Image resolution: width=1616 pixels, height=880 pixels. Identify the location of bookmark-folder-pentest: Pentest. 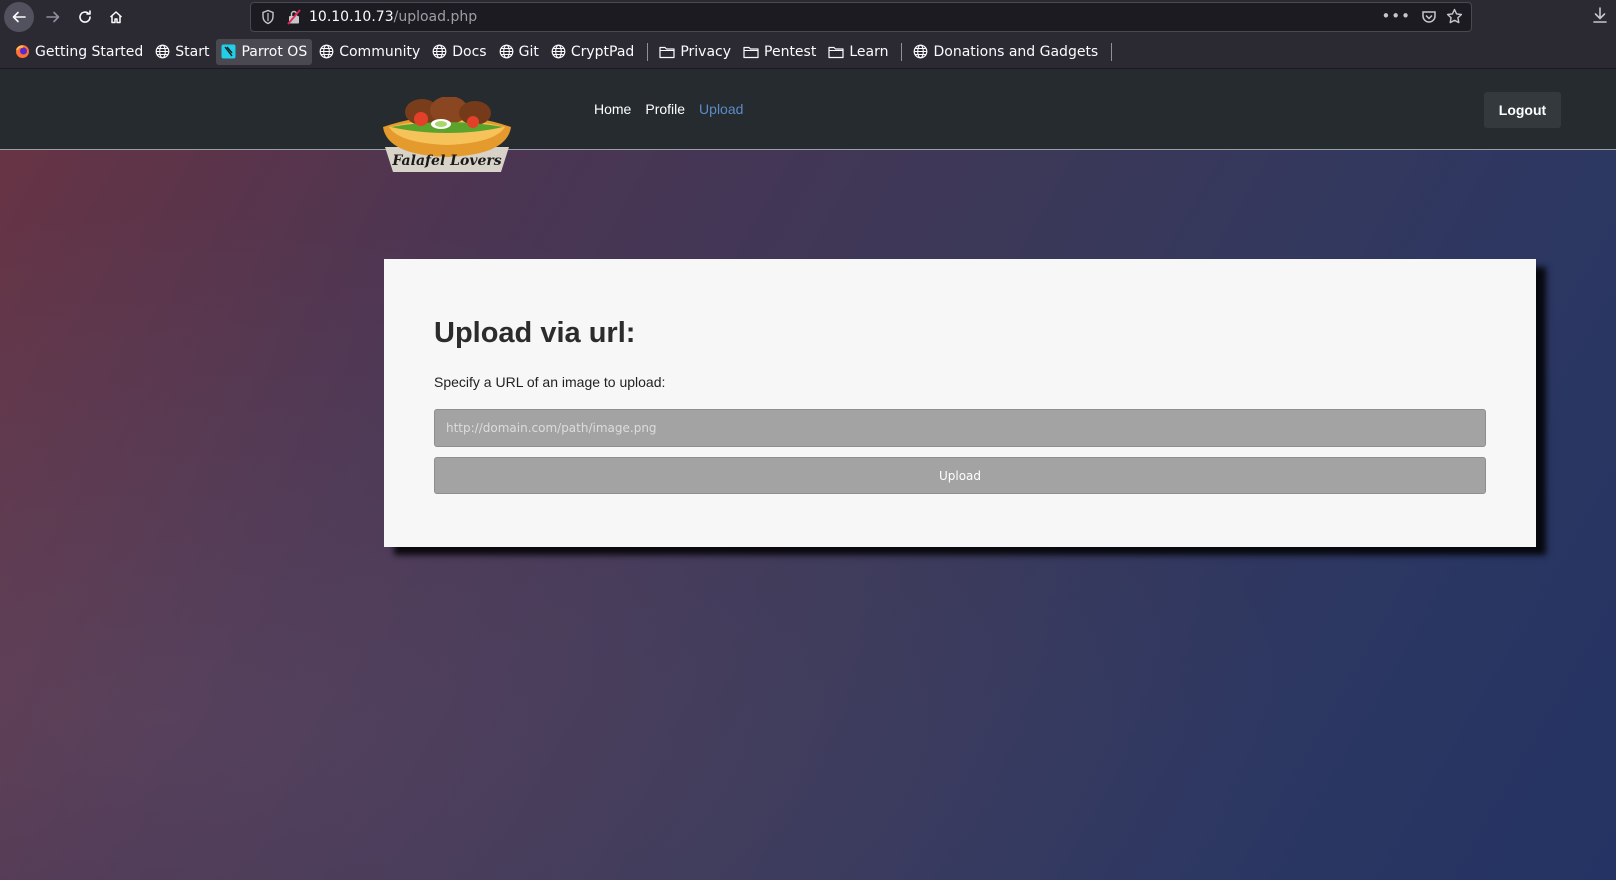
(779, 52).